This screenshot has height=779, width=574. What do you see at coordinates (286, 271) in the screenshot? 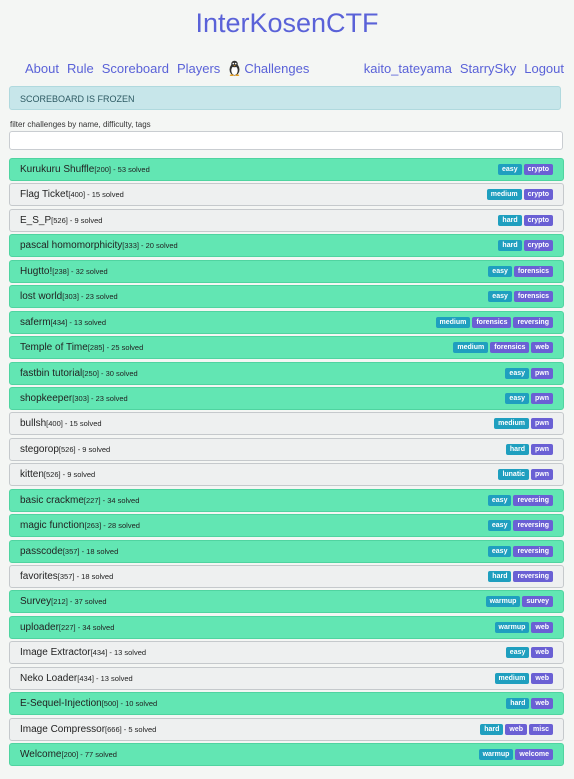
I see `challenge-row: Hugtto![238] - 32 solved easy forensics` at bounding box center [286, 271].